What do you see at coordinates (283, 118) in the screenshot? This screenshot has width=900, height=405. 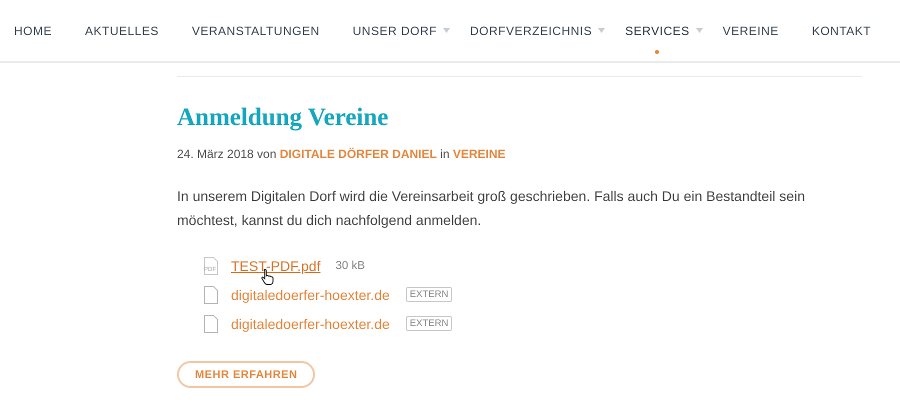 I see `post-title: Anmeldung Vereine` at bounding box center [283, 118].